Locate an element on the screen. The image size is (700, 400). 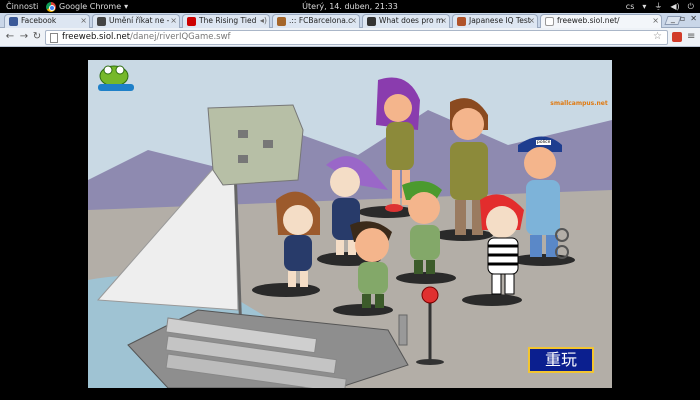
url-host: freeweb.siol.net is located at coordinates (96, 37).